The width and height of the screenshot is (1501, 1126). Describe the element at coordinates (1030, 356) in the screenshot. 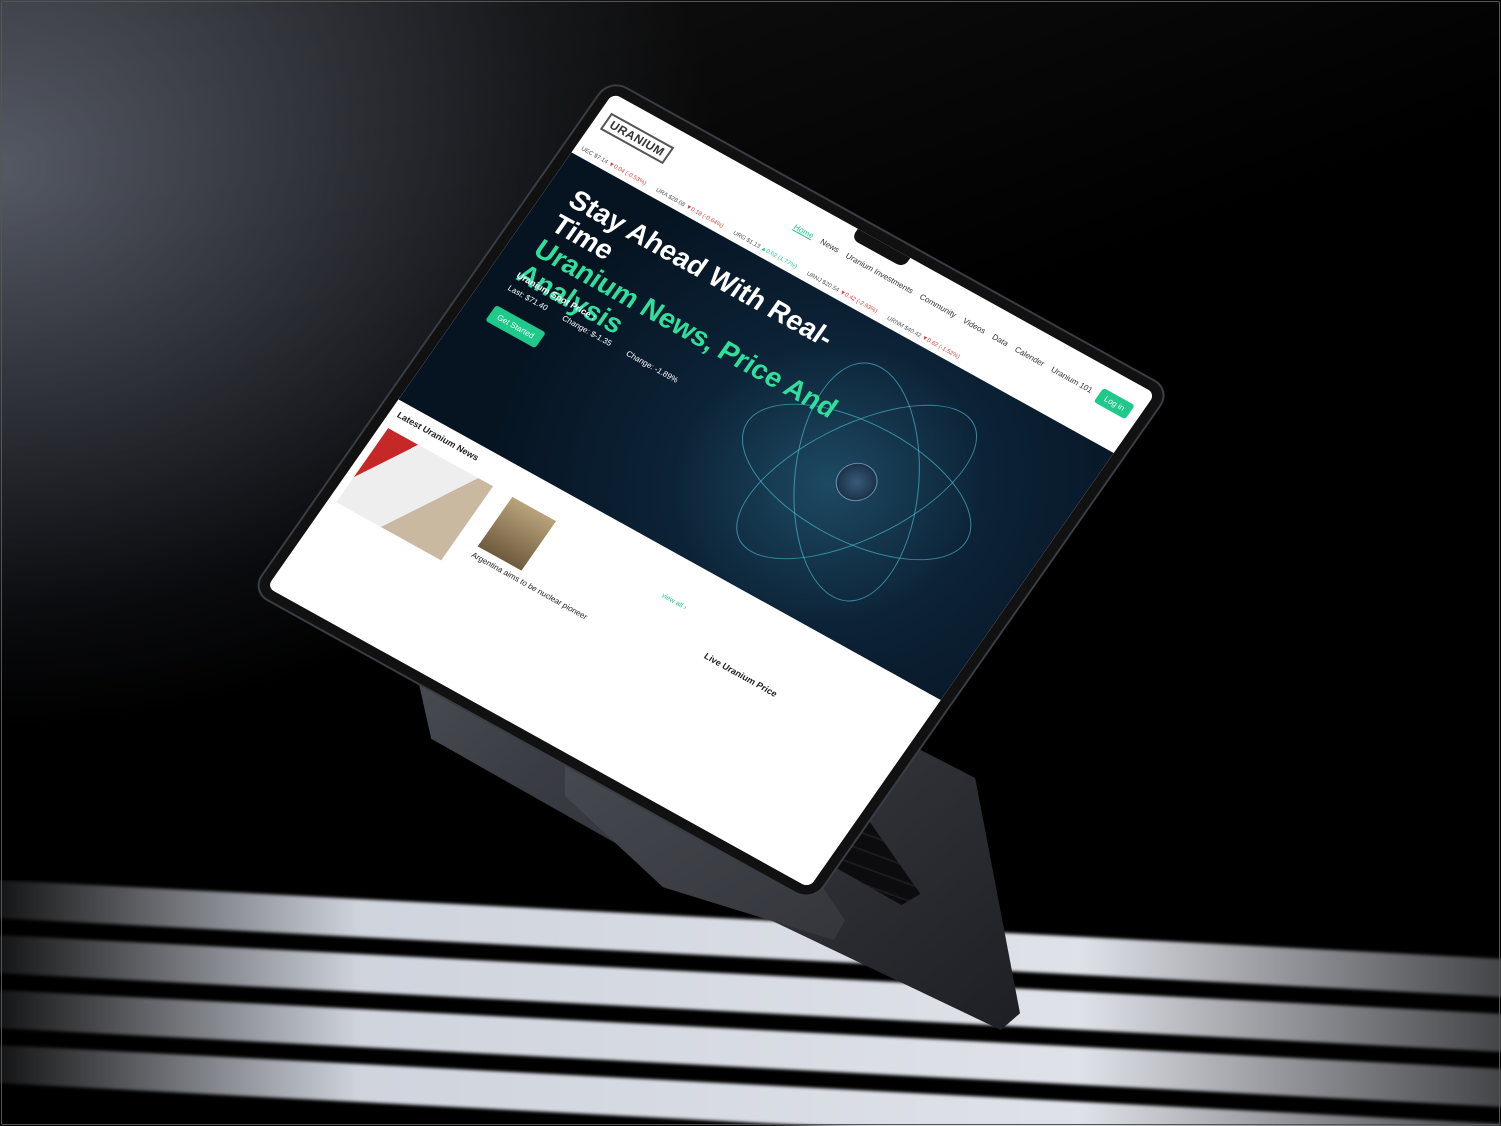

I see `nav-calender: Calender` at that location.